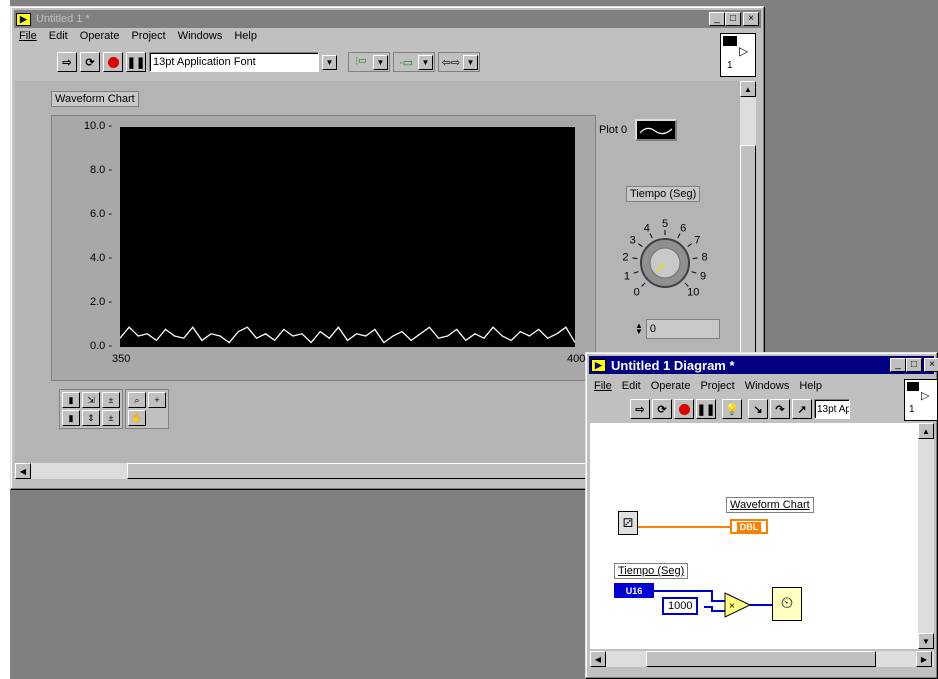 This screenshot has width=938, height=679. Describe the element at coordinates (926, 536) in the screenshot. I see `diagram-vertical-scrollbar: ▲ ▼` at that location.